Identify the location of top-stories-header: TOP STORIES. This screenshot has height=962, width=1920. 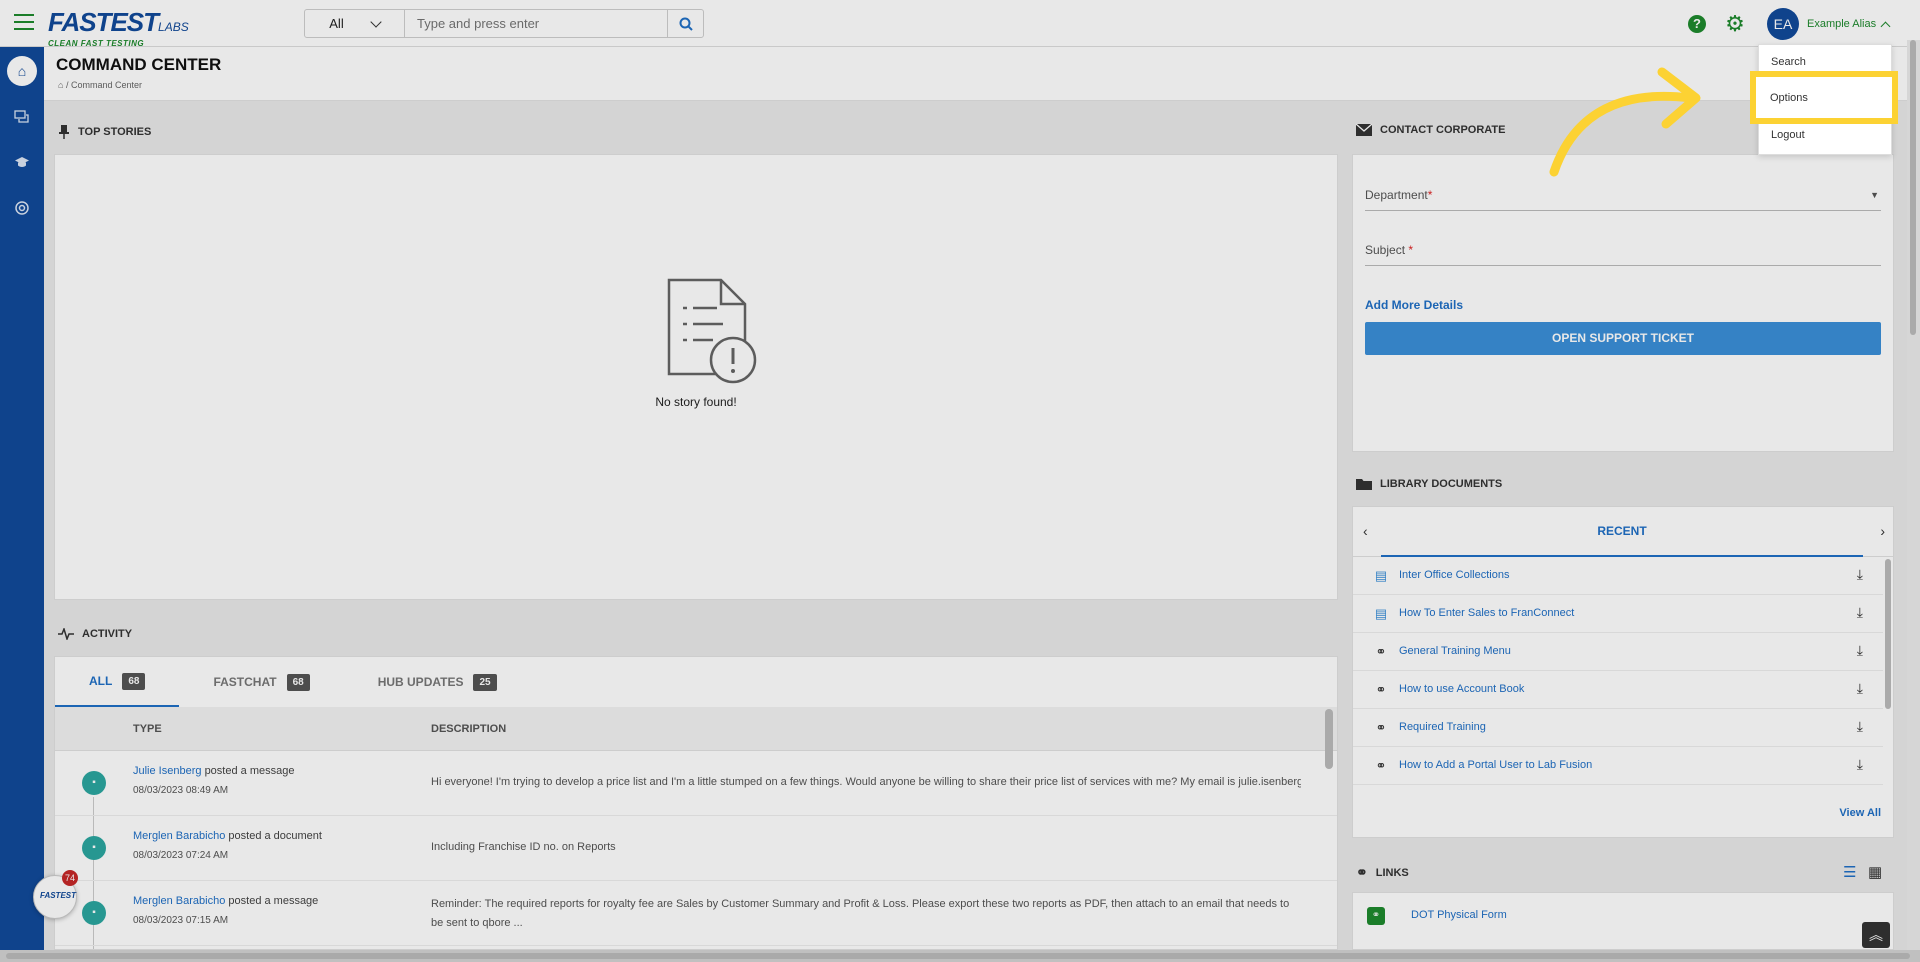
(104, 132).